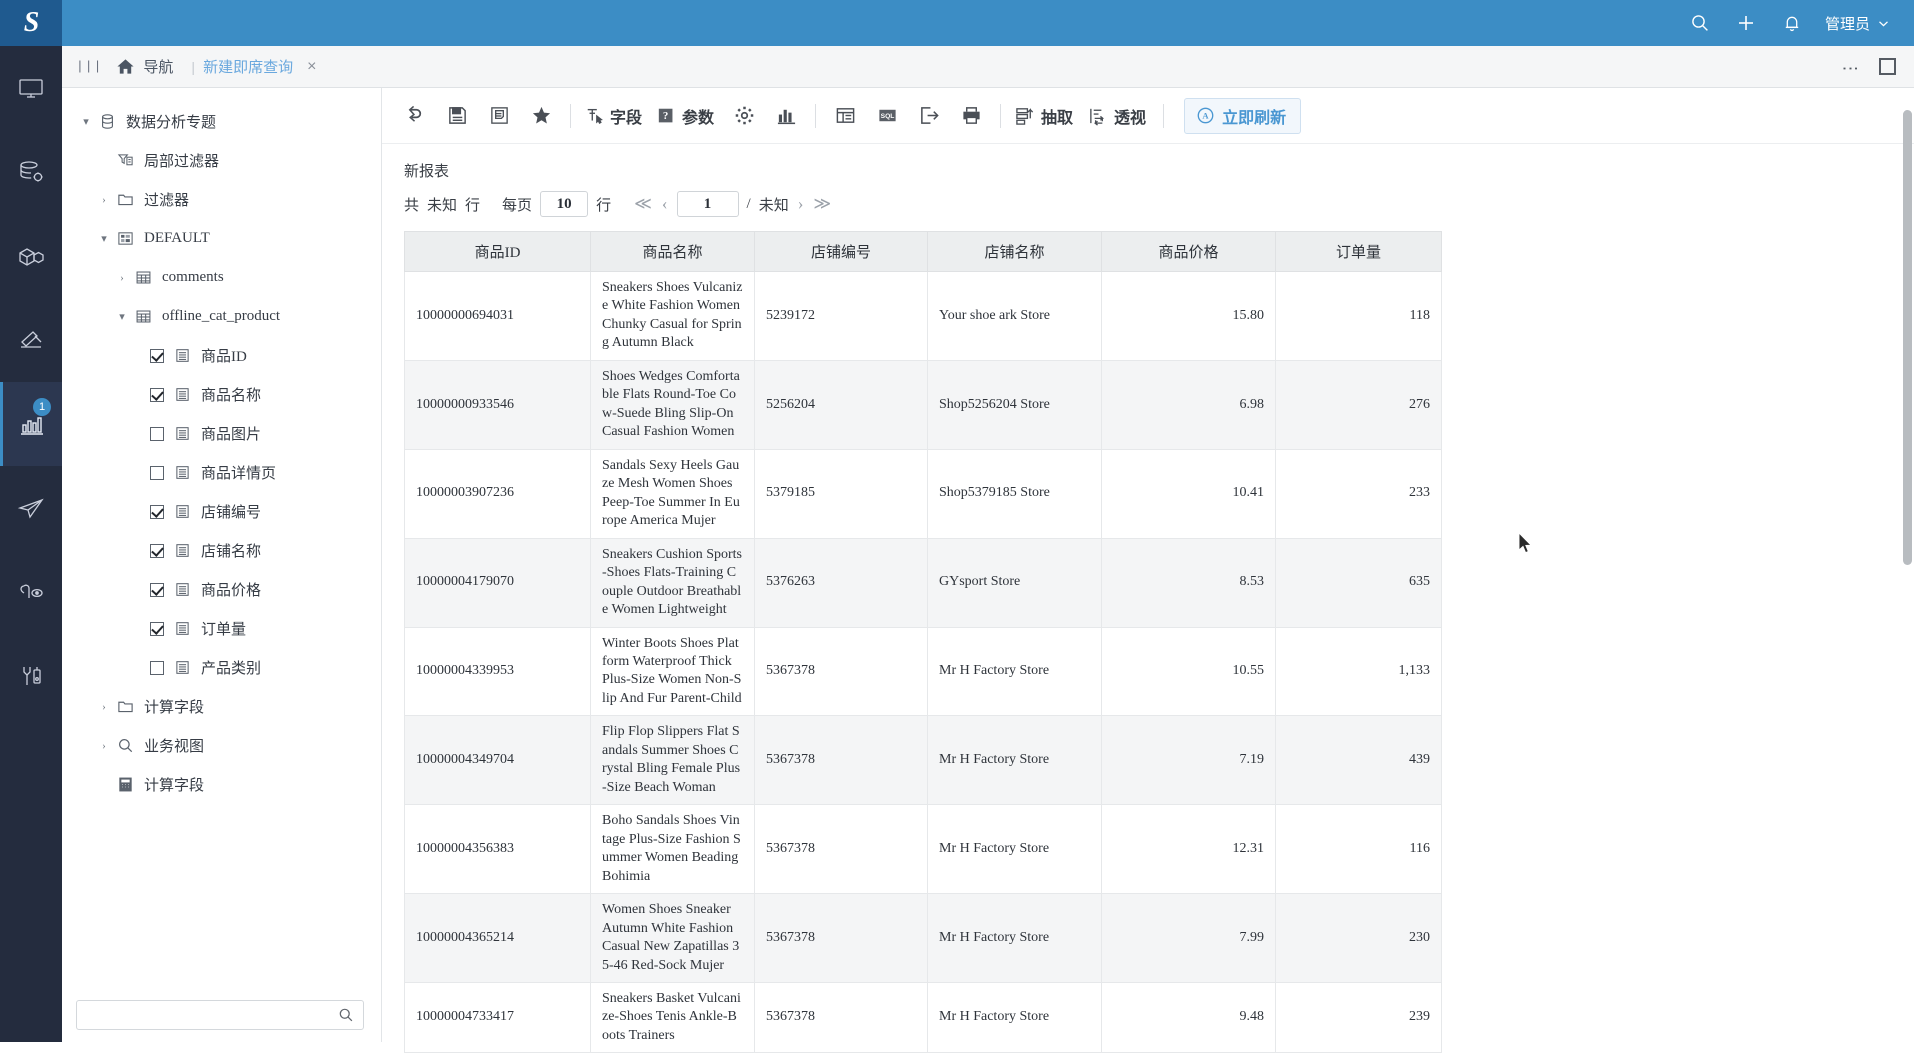 The height and width of the screenshot is (1053, 1914). What do you see at coordinates (665, 204) in the screenshot?
I see `prev-page-icon: ‹` at bounding box center [665, 204].